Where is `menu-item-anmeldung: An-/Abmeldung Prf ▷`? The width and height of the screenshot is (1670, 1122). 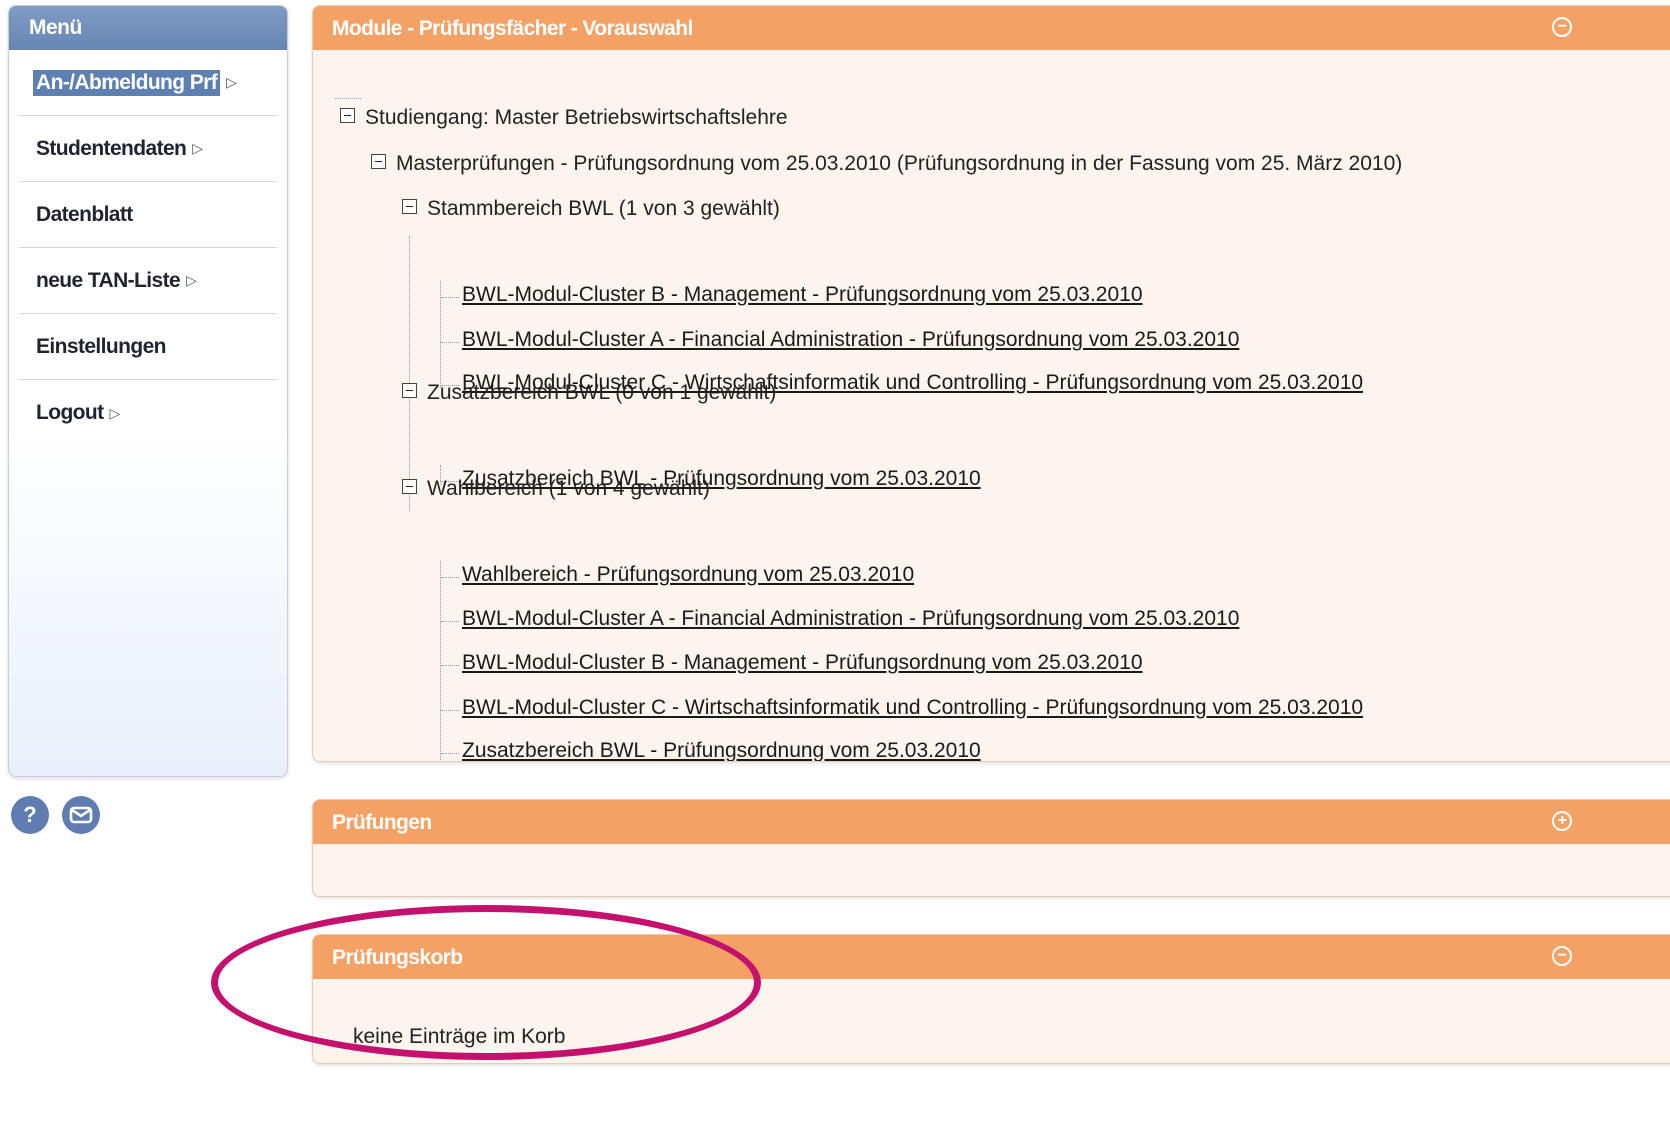
menu-item-anmeldung: An-/Abmeldung Prf ▷ is located at coordinates (148, 83).